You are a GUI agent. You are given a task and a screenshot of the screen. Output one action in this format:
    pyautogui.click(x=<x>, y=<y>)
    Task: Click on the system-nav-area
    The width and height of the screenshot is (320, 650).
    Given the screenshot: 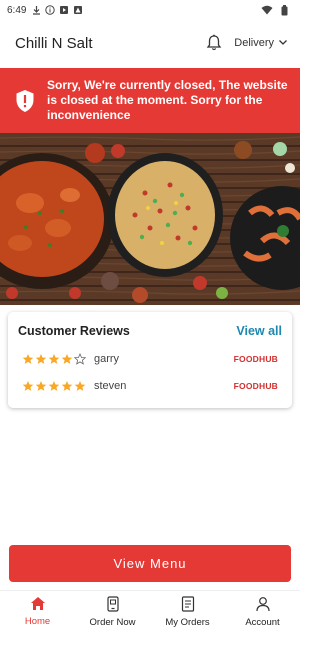 What is the action you would take?
    pyautogui.click(x=150, y=641)
    